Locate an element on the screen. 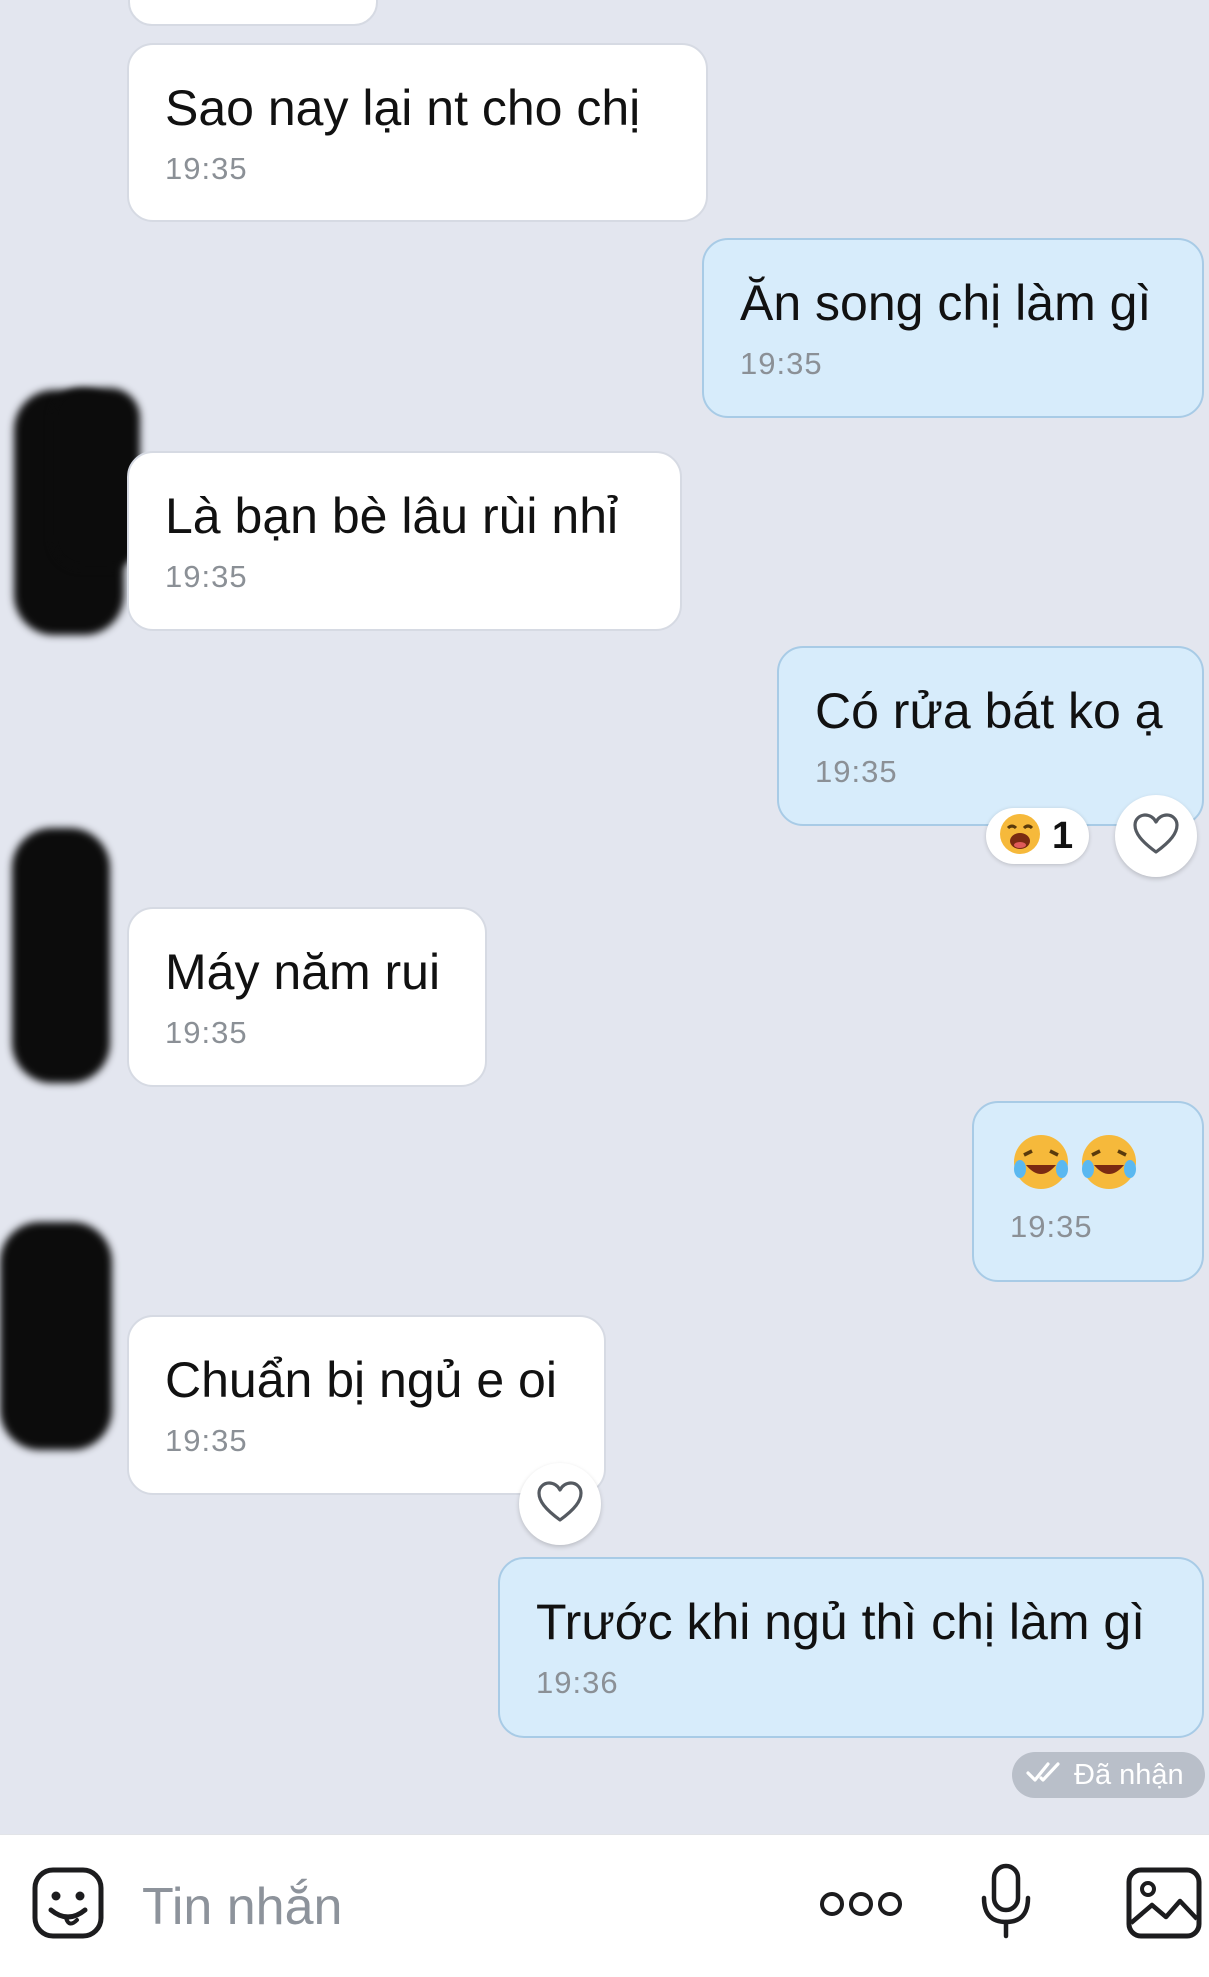  message-text: Trước khi ngủ thì chị làm gì is located at coordinates (841, 1622).